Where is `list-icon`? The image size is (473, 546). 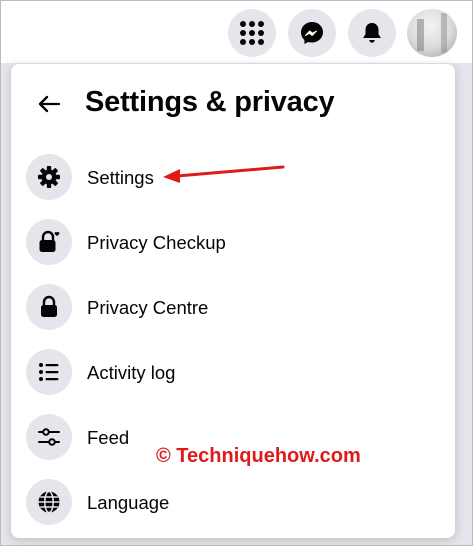 list-icon is located at coordinates (49, 372).